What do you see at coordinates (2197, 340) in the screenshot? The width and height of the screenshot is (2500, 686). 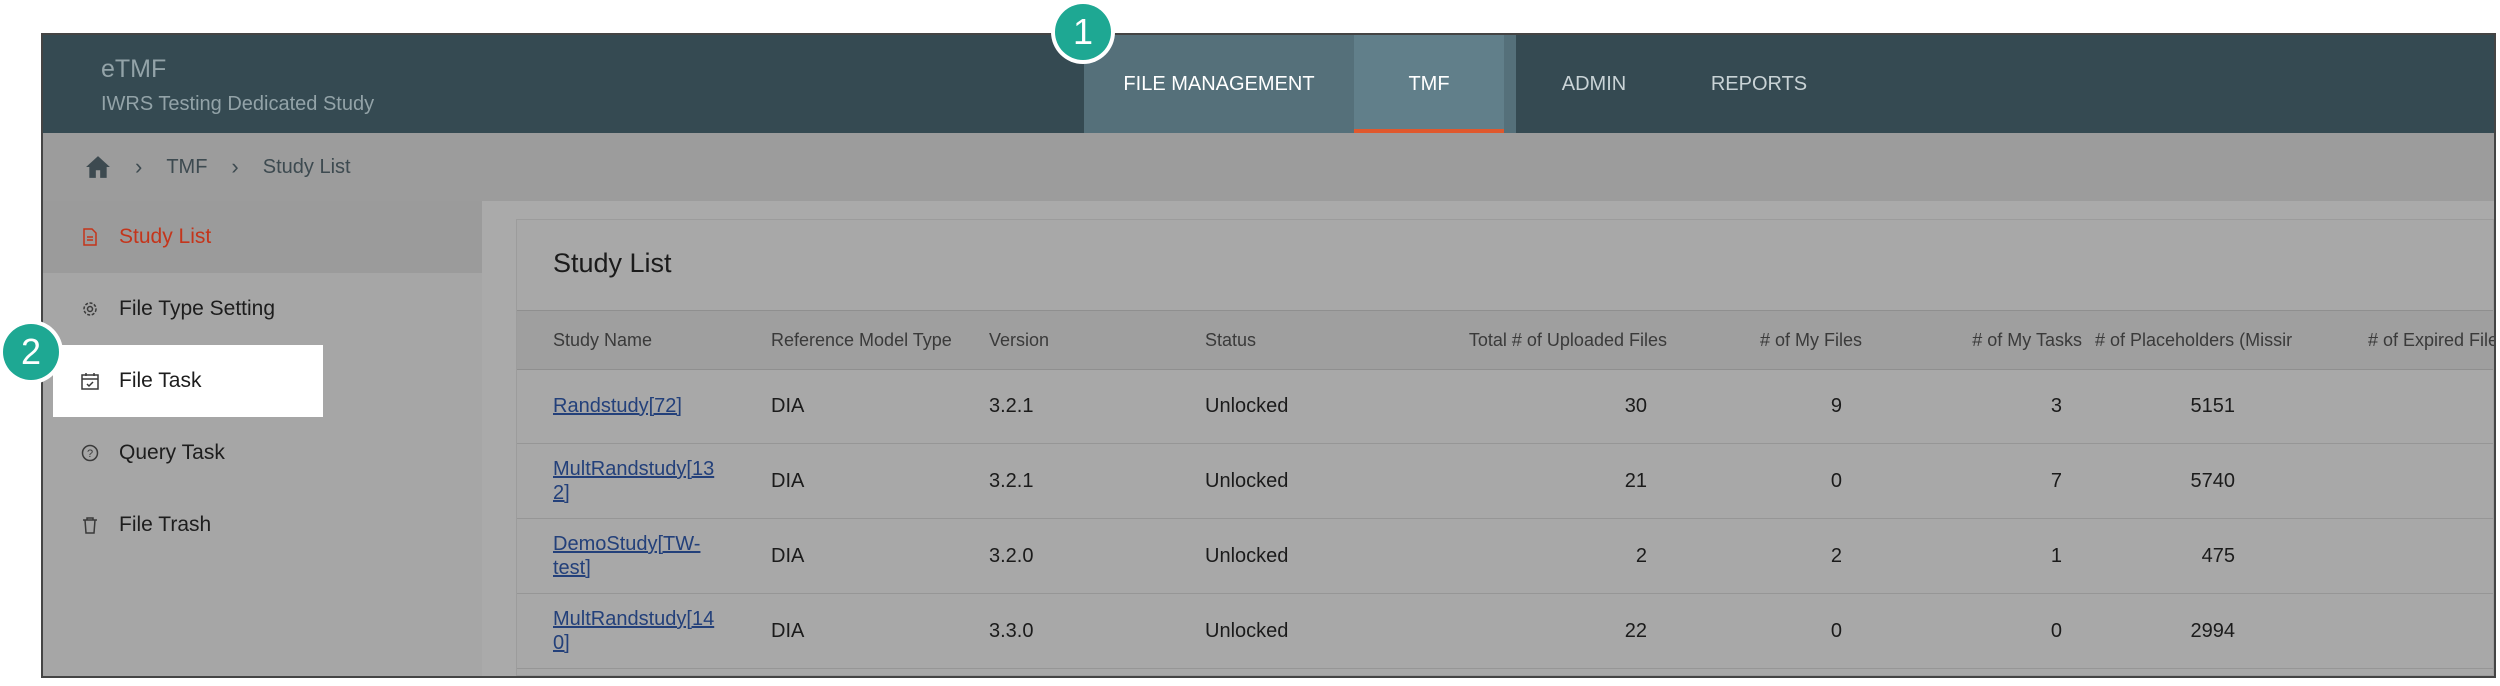 I see `column-header: # of Placeholders (Missir` at bounding box center [2197, 340].